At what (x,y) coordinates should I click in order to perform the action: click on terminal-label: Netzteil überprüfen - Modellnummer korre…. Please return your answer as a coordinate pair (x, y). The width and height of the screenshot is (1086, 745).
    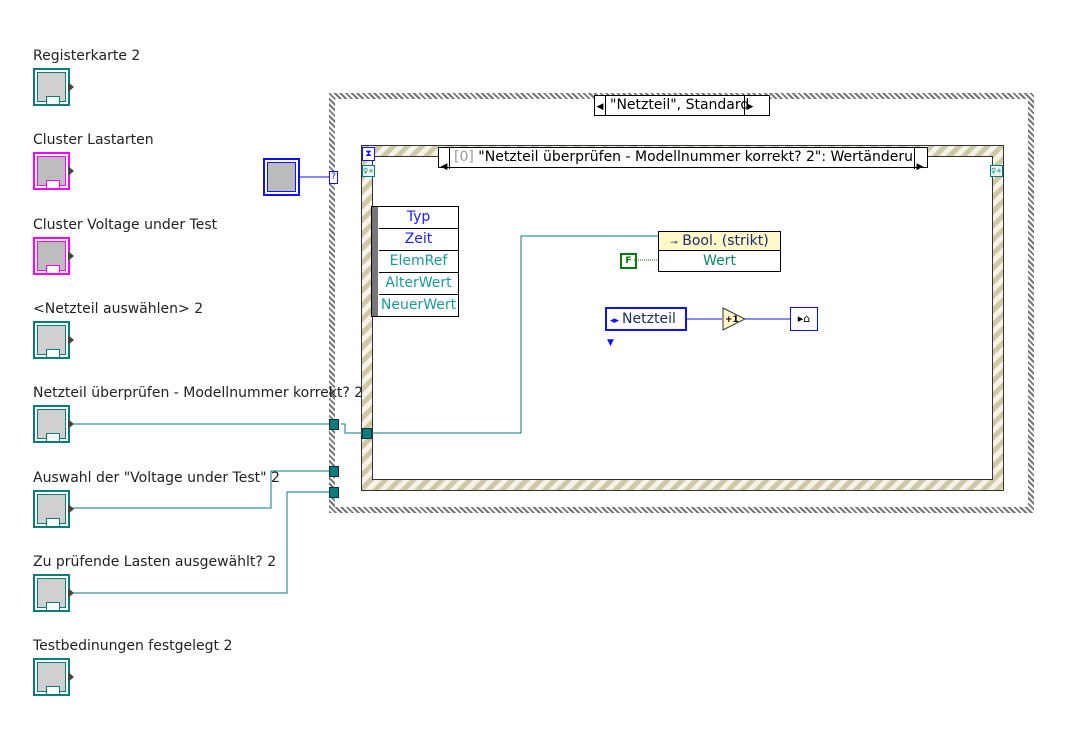
    Looking at the image, I should click on (198, 393).